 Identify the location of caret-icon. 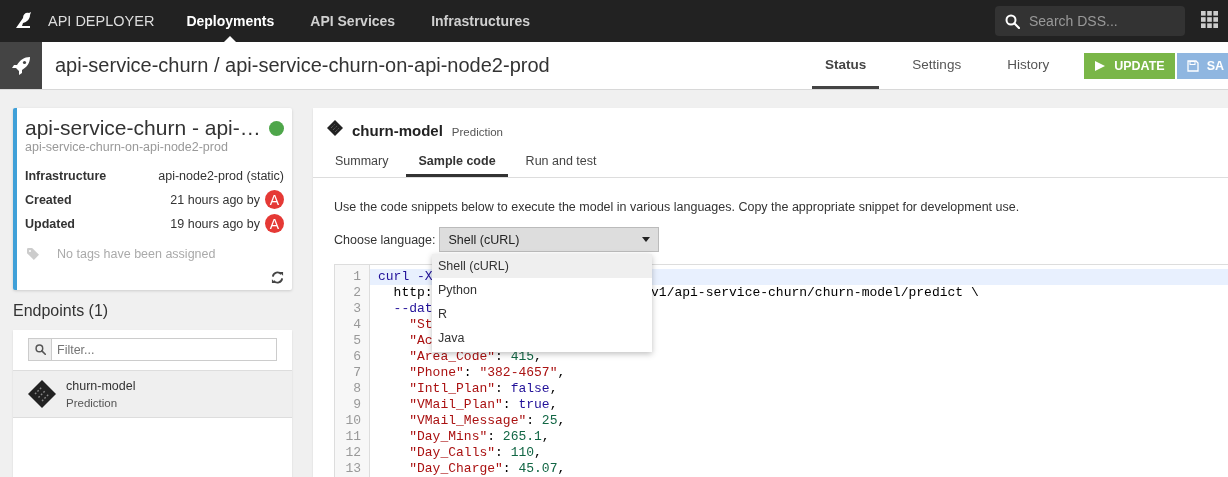
(646, 239).